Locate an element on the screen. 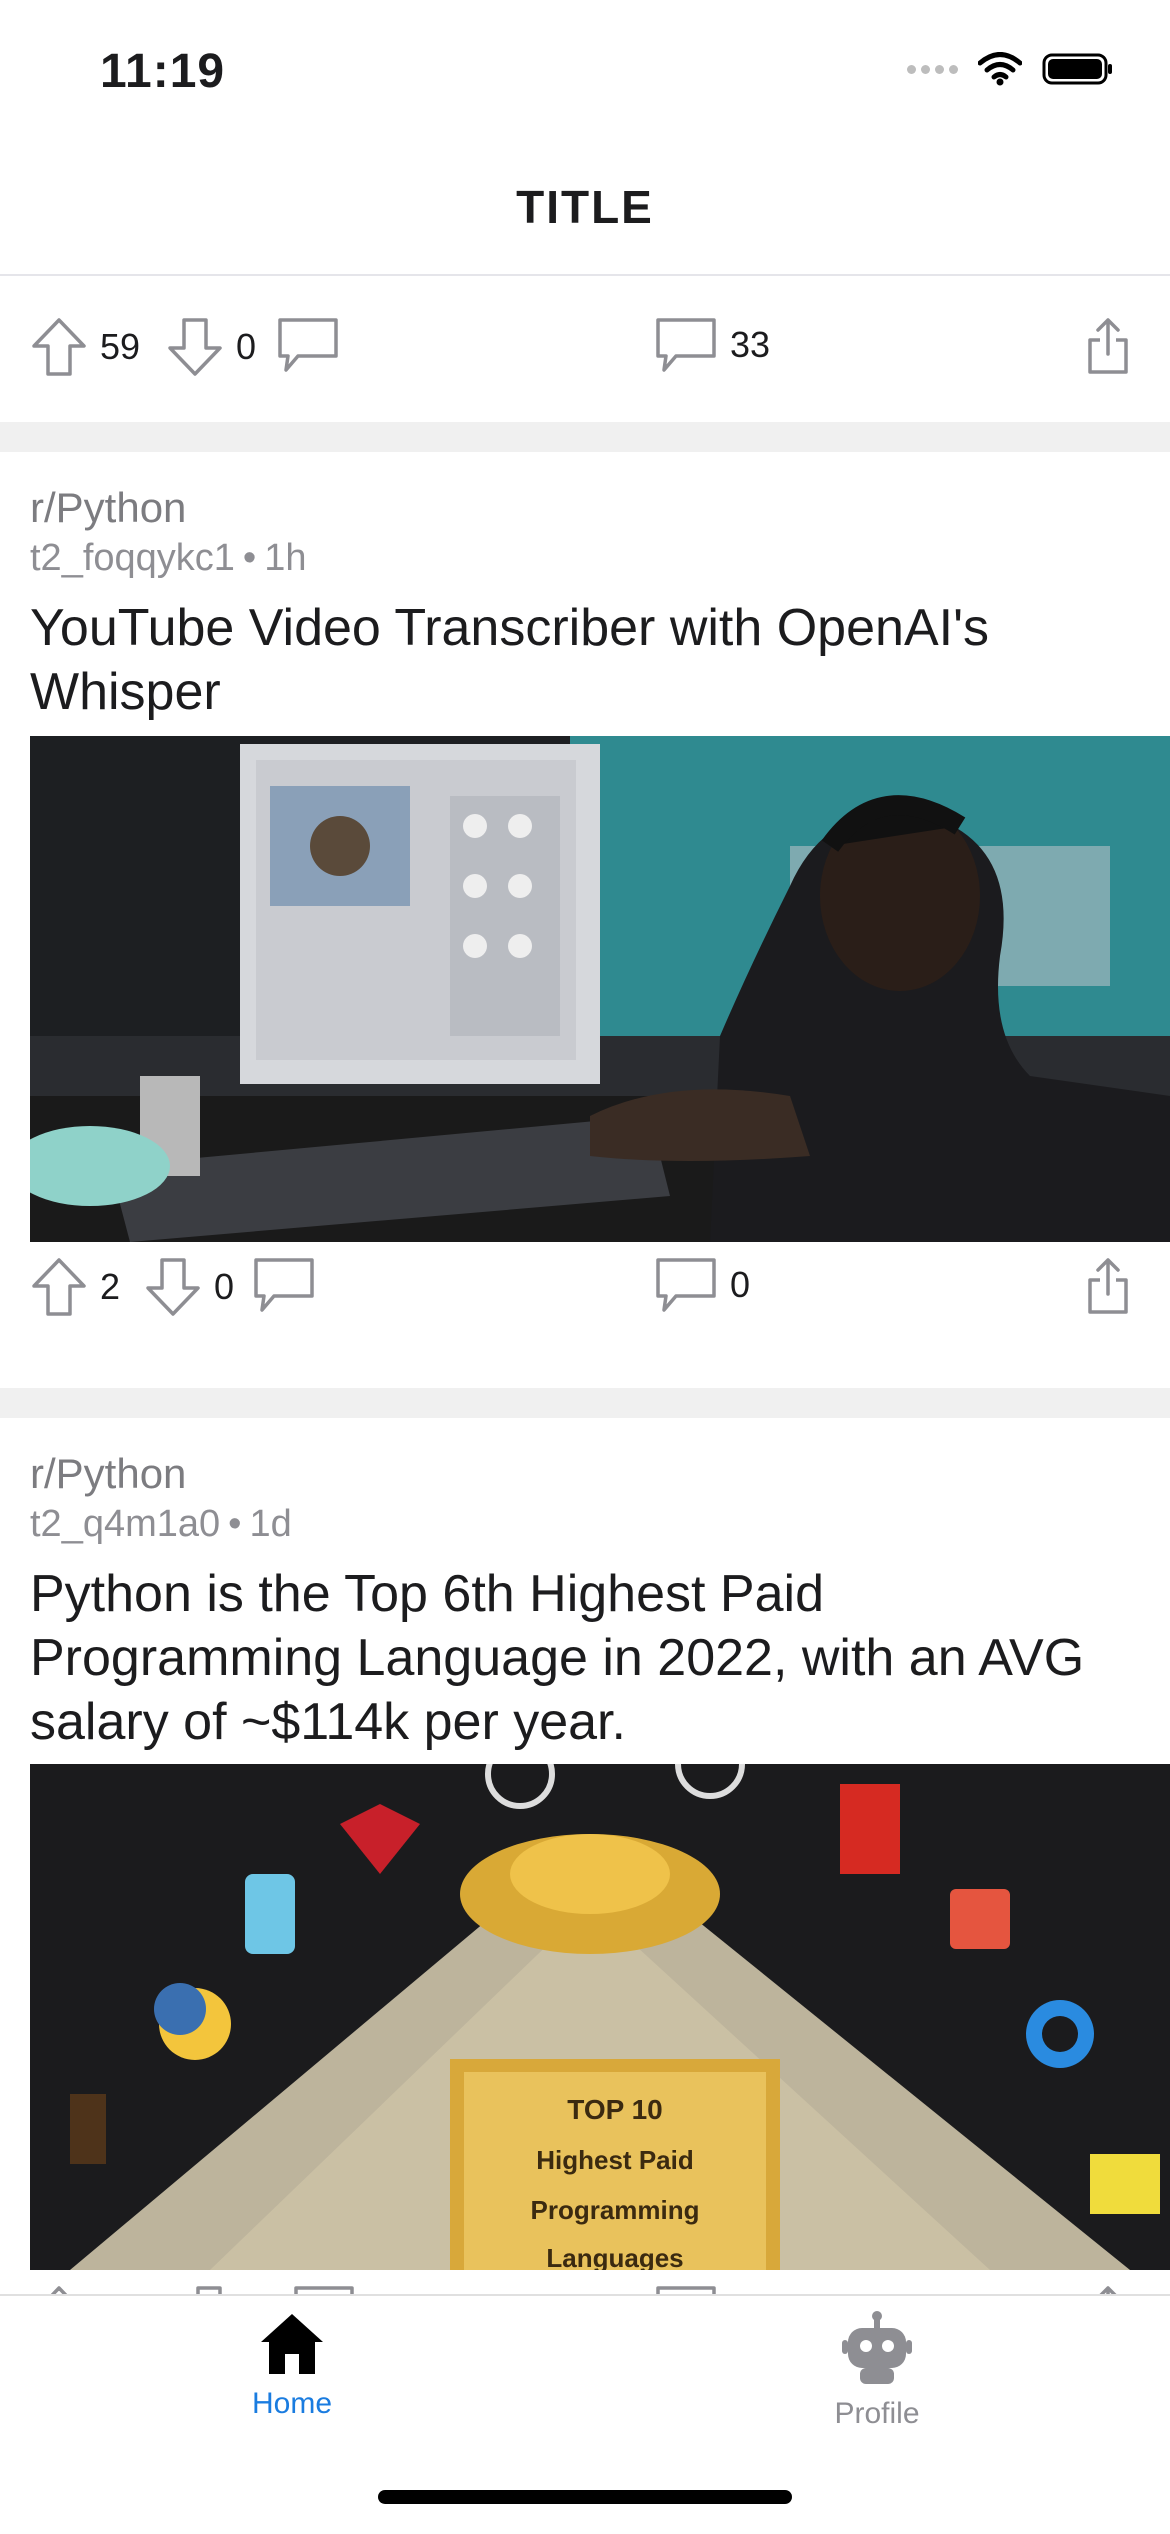  status-time: 11:19 is located at coordinates (163, 71).